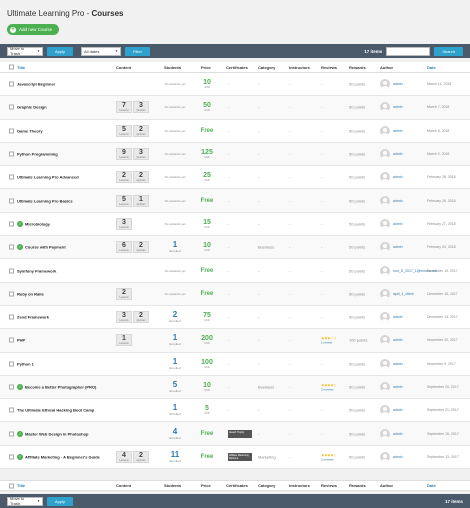  Describe the element at coordinates (21, 340) in the screenshot. I see `course-title-link: PHP` at that location.